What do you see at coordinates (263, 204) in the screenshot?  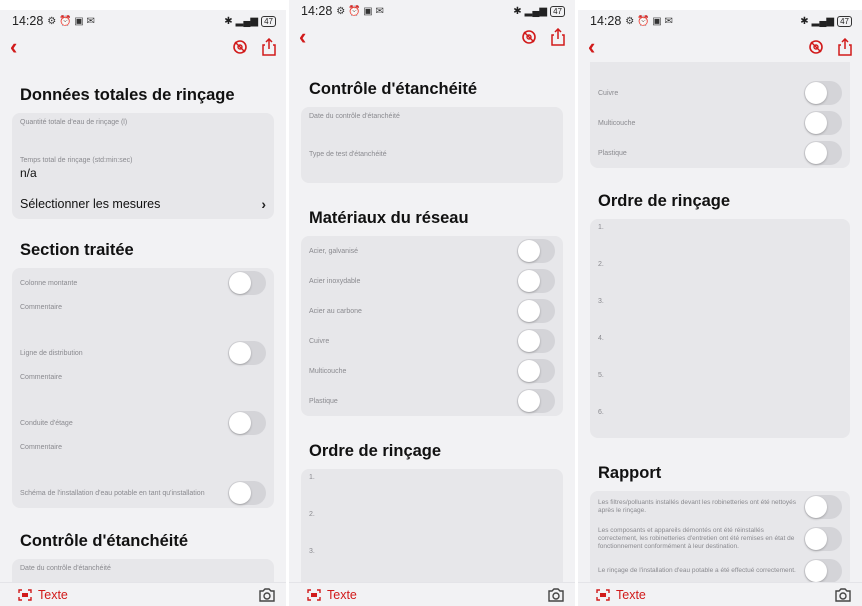 I see `chevron-right-icon: ›` at bounding box center [263, 204].